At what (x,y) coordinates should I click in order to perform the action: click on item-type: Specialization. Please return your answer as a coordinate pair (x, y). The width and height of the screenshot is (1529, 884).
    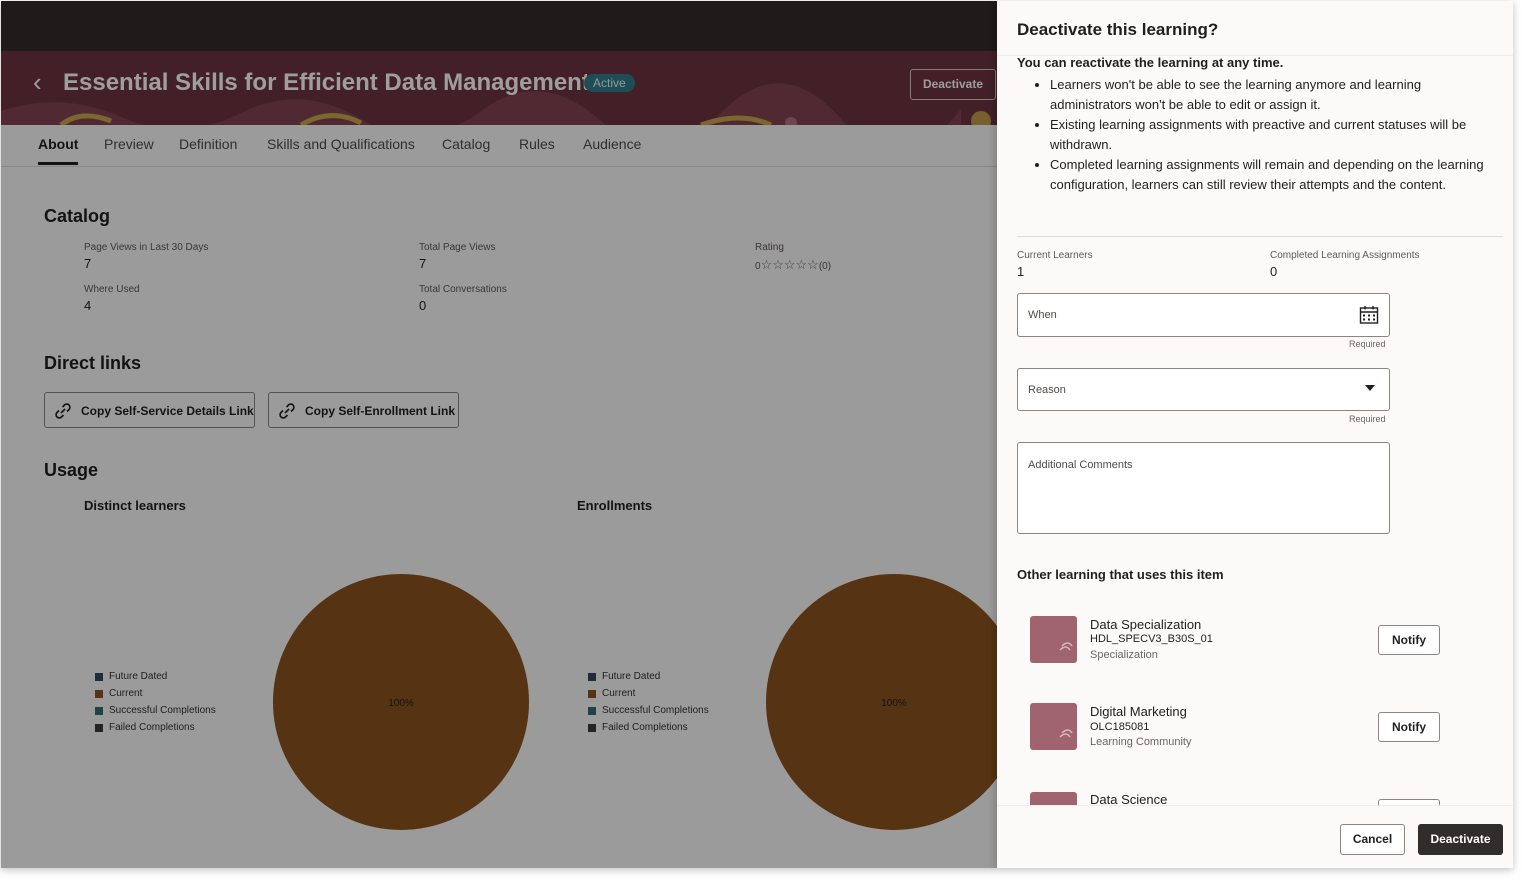
    Looking at the image, I should click on (1124, 655).